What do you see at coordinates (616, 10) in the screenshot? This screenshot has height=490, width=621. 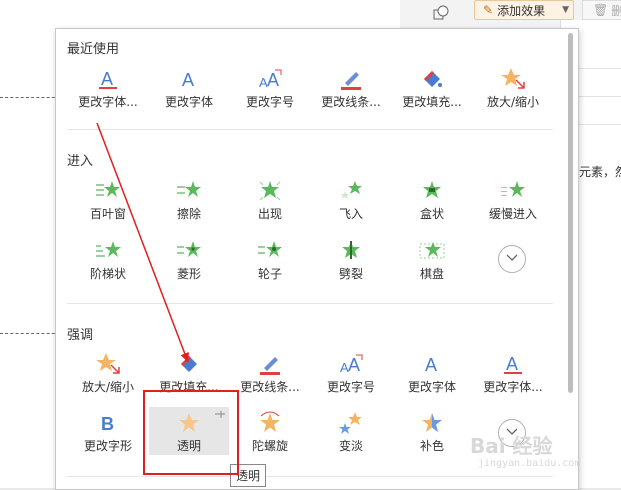 I see `delete-label: 删` at bounding box center [616, 10].